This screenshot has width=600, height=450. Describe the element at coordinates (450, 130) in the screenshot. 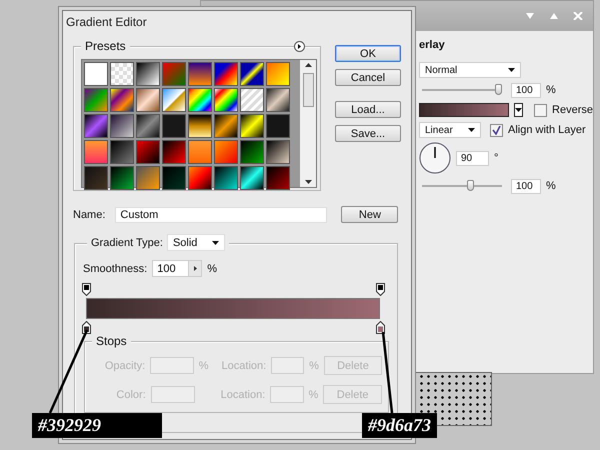

I see `style-dropdown: Linear` at that location.